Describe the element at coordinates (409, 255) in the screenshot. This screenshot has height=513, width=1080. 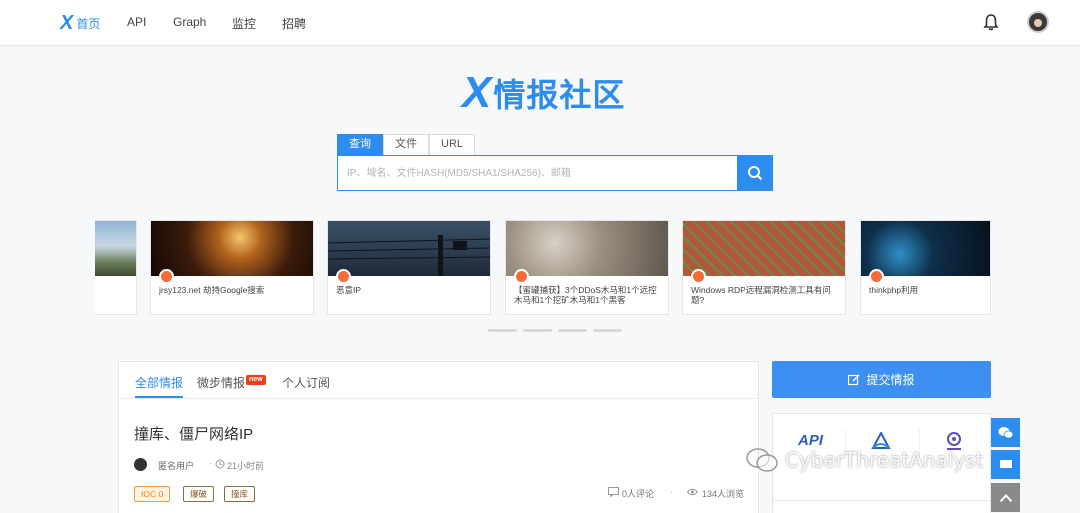
I see `power-lines-graphic` at that location.